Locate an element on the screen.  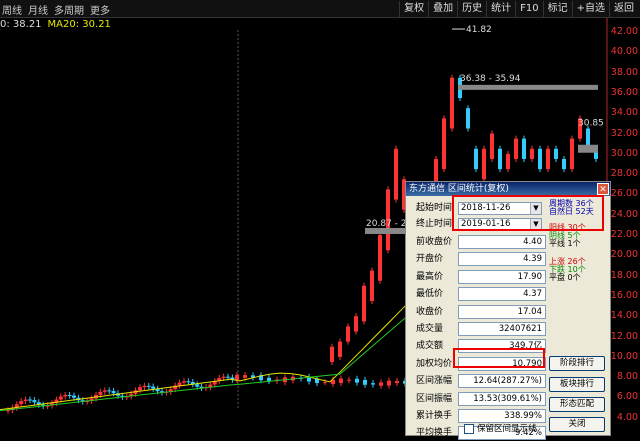
stat-label: 最低价 is located at coordinates (430, 294).